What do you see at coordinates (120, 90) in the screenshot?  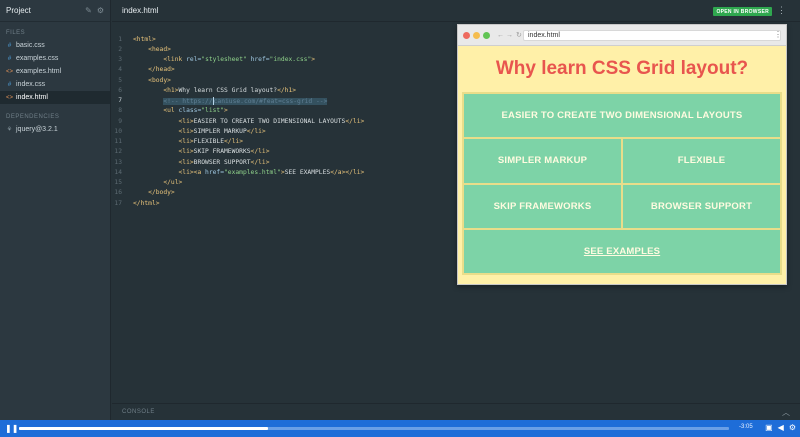 I see `line-number: 6` at bounding box center [120, 90].